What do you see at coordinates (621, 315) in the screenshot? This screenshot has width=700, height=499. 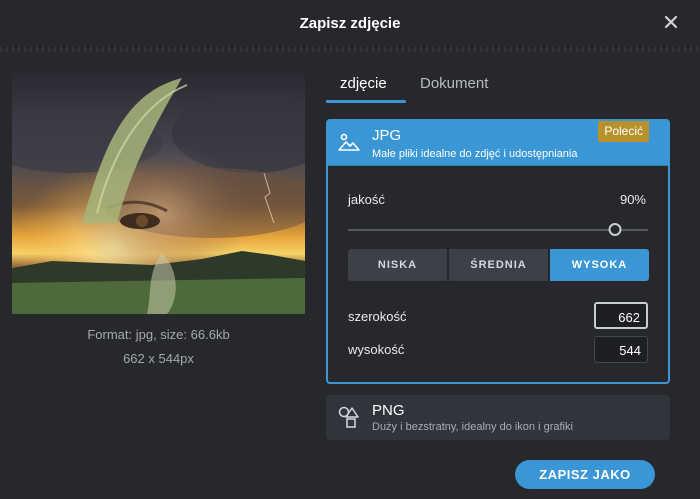 I see `width-input: 662` at bounding box center [621, 315].